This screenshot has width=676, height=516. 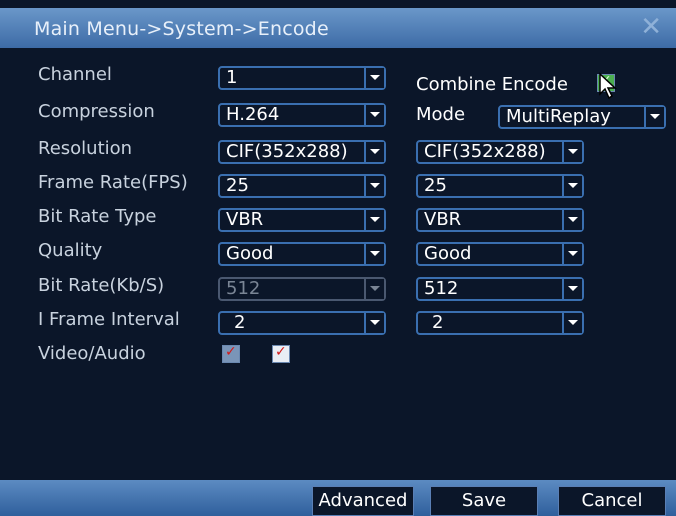 I want to click on cancel-button: Cancel, so click(x=612, y=501).